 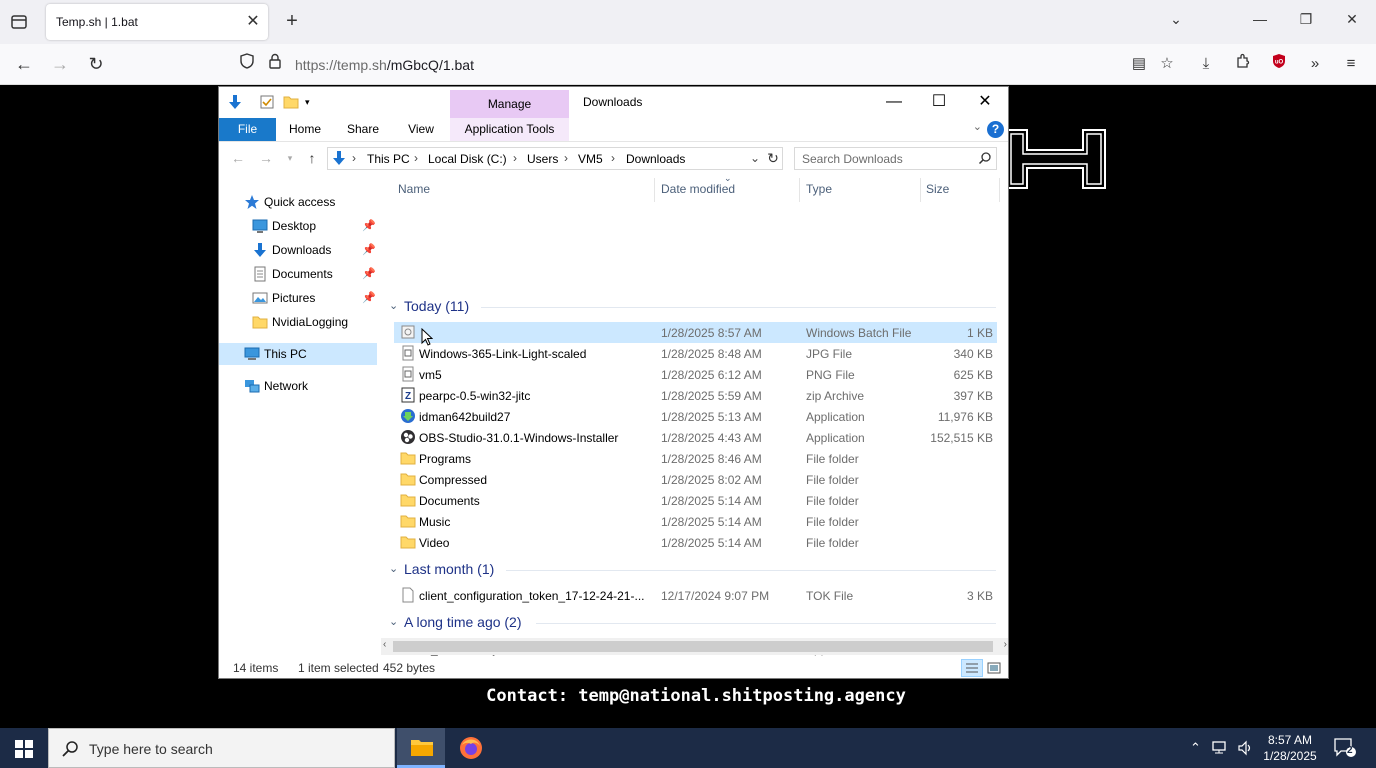 I want to click on tab-share: Share, so click(x=363, y=129).